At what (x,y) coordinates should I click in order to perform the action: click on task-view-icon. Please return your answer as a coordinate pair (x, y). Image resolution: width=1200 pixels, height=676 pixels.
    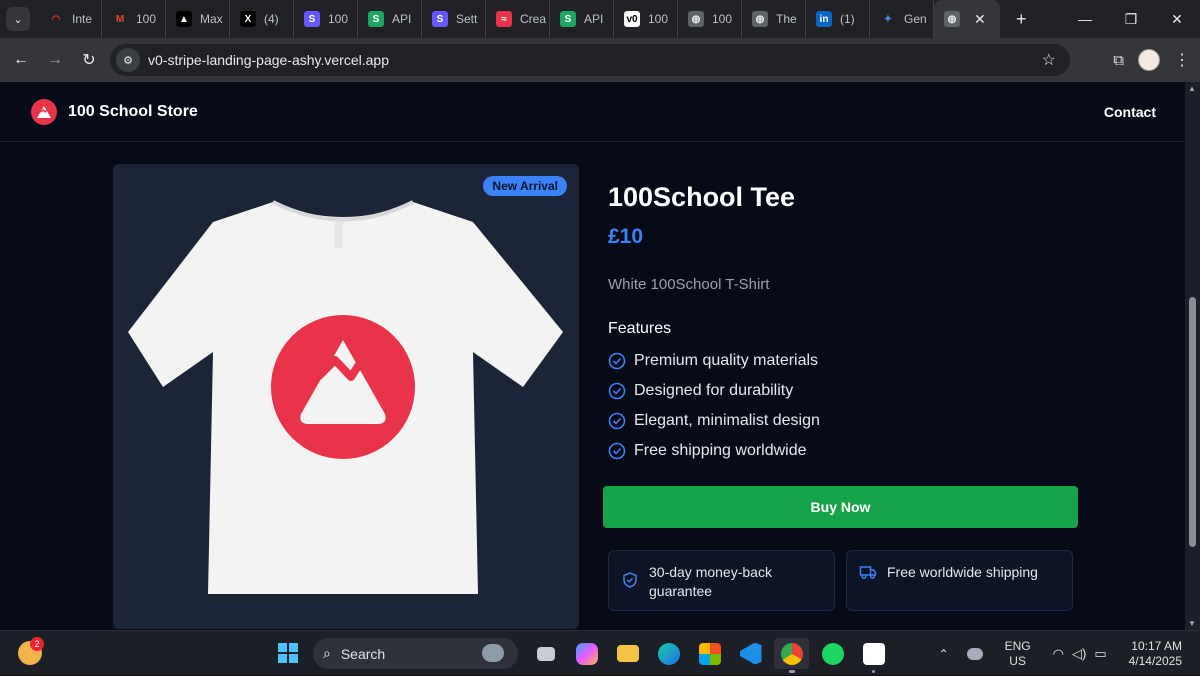
    Looking at the image, I should click on (545, 653).